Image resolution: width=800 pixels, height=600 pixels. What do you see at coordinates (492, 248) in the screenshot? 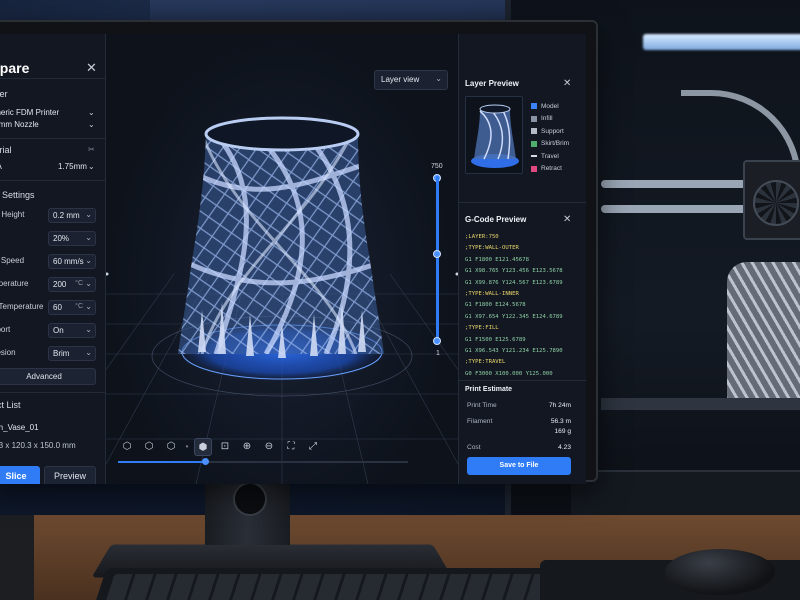
I see `gcode-line: ;TYPE:WALL-OUTER` at bounding box center [492, 248].